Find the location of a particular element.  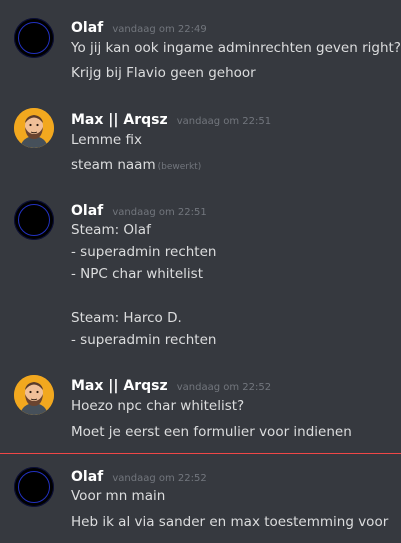

message-header: Max || Arqsz vandaag om 22:51 is located at coordinates (171, 118).